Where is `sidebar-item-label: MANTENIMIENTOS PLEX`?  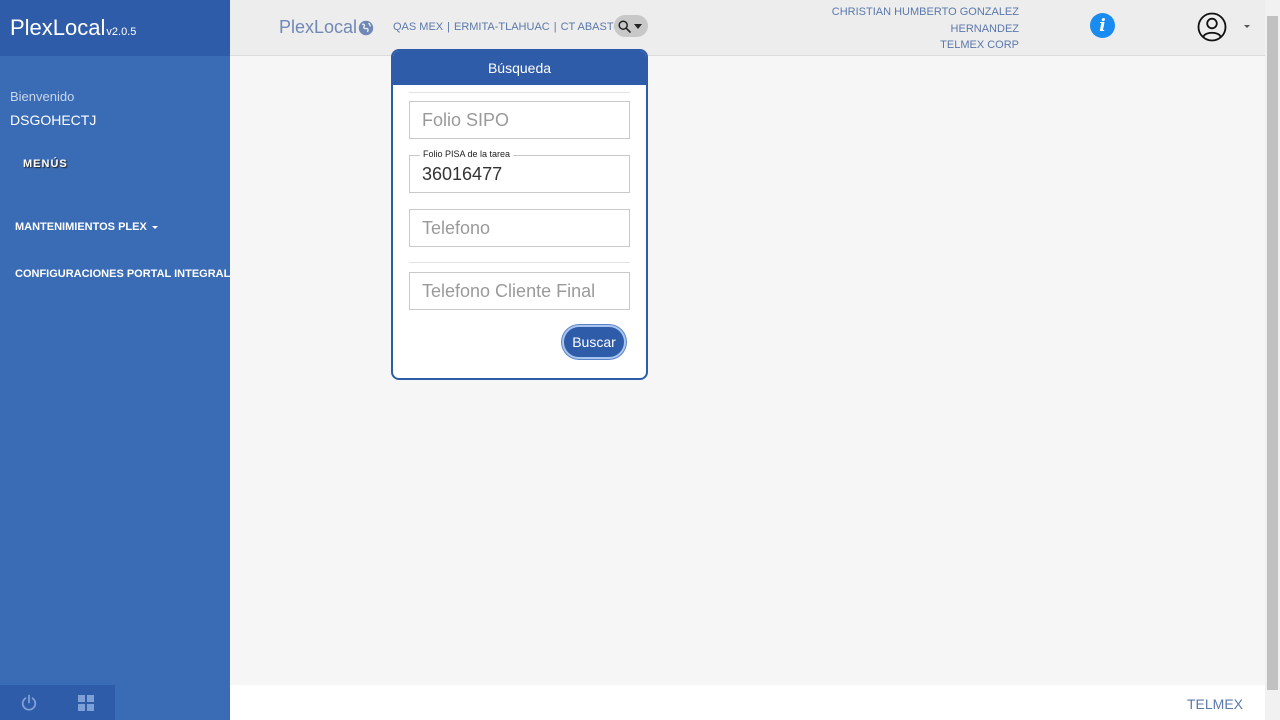
sidebar-item-label: MANTENIMIENTOS PLEX is located at coordinates (81, 227).